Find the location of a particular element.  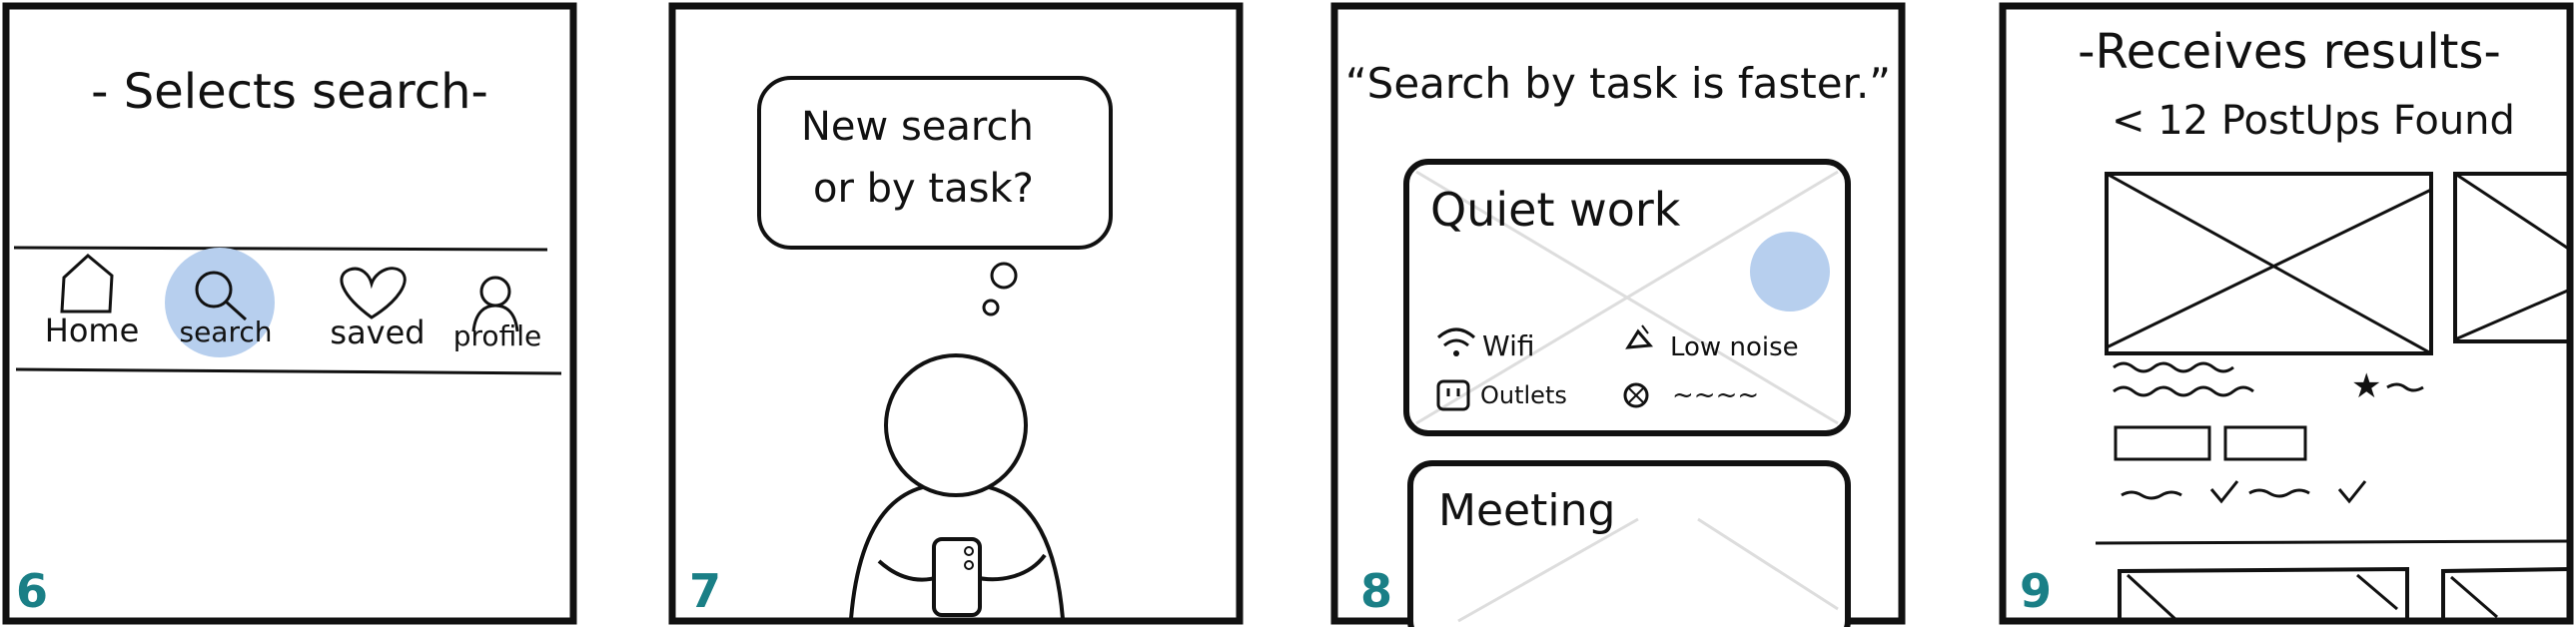

feature-noise-label: Low noise is located at coordinates (1735, 347).